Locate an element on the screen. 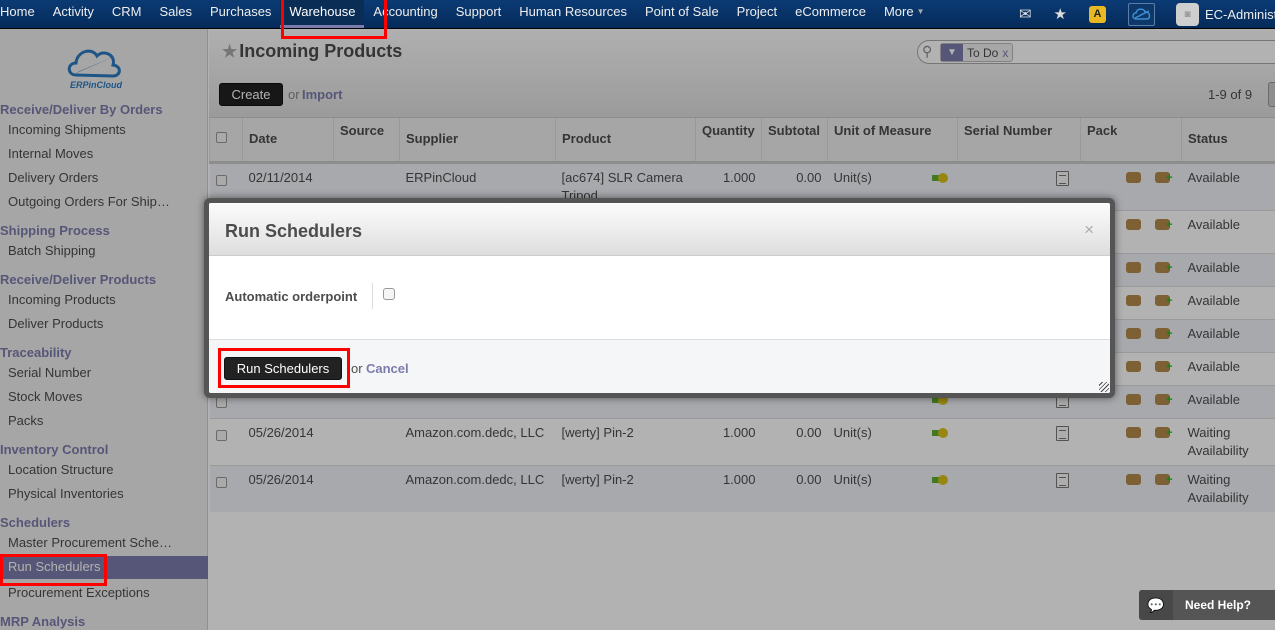 Image resolution: width=1275 pixels, height=630 pixels. menu-item-warehouse: Warehouse is located at coordinates (322, 14).